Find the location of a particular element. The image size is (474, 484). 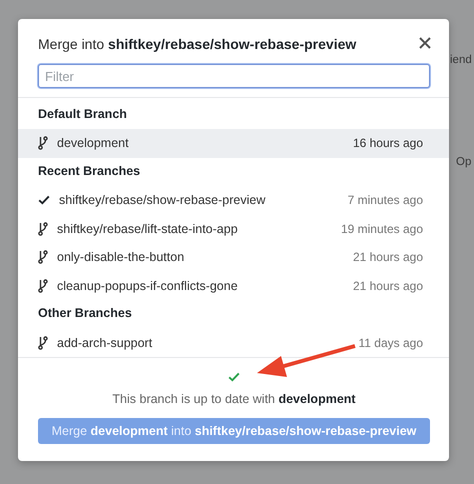

background-text: iend is located at coordinates (461, 60).